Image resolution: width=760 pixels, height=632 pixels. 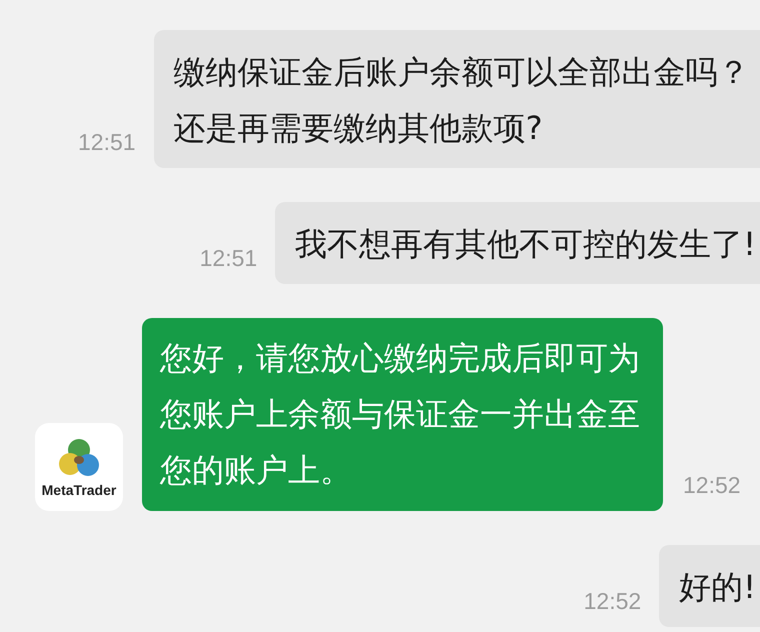 What do you see at coordinates (79, 467) in the screenshot?
I see `avatar: MetaTrader` at bounding box center [79, 467].